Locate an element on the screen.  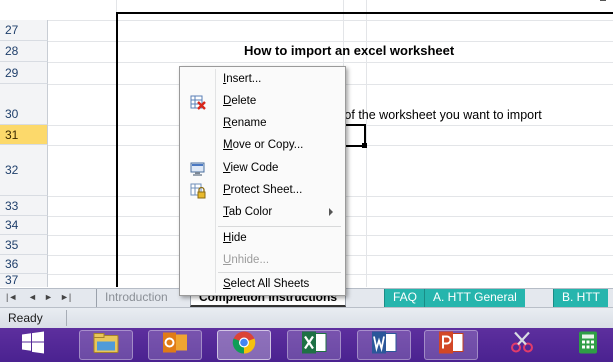
row-header-34: 34 is located at coordinates (24, 225).